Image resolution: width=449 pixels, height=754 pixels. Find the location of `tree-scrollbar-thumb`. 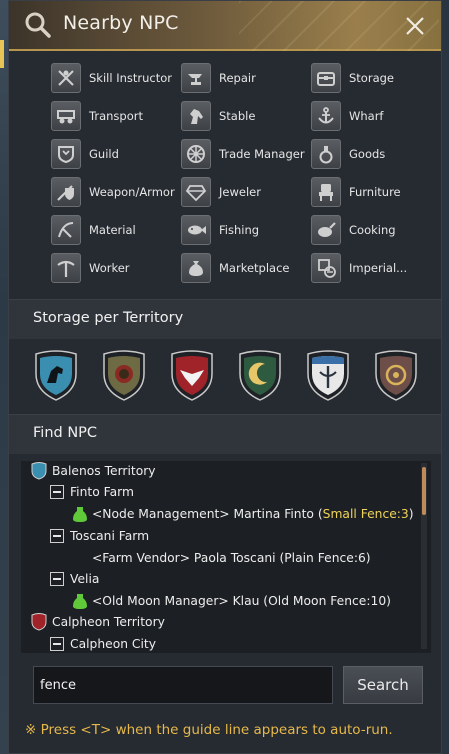

tree-scrollbar-thumb is located at coordinates (424, 491).